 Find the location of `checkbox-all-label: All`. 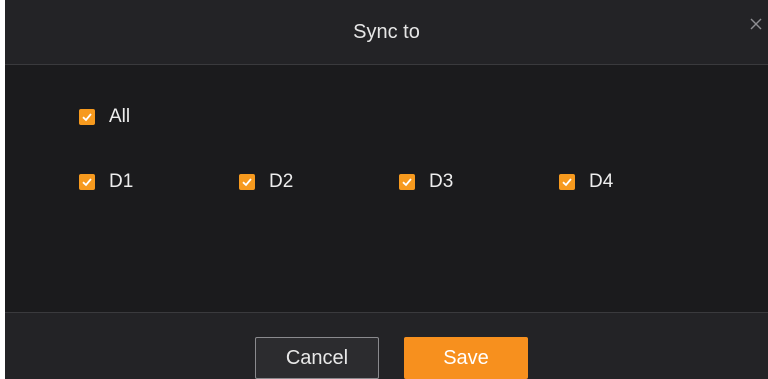

checkbox-all-label: All is located at coordinates (120, 116).